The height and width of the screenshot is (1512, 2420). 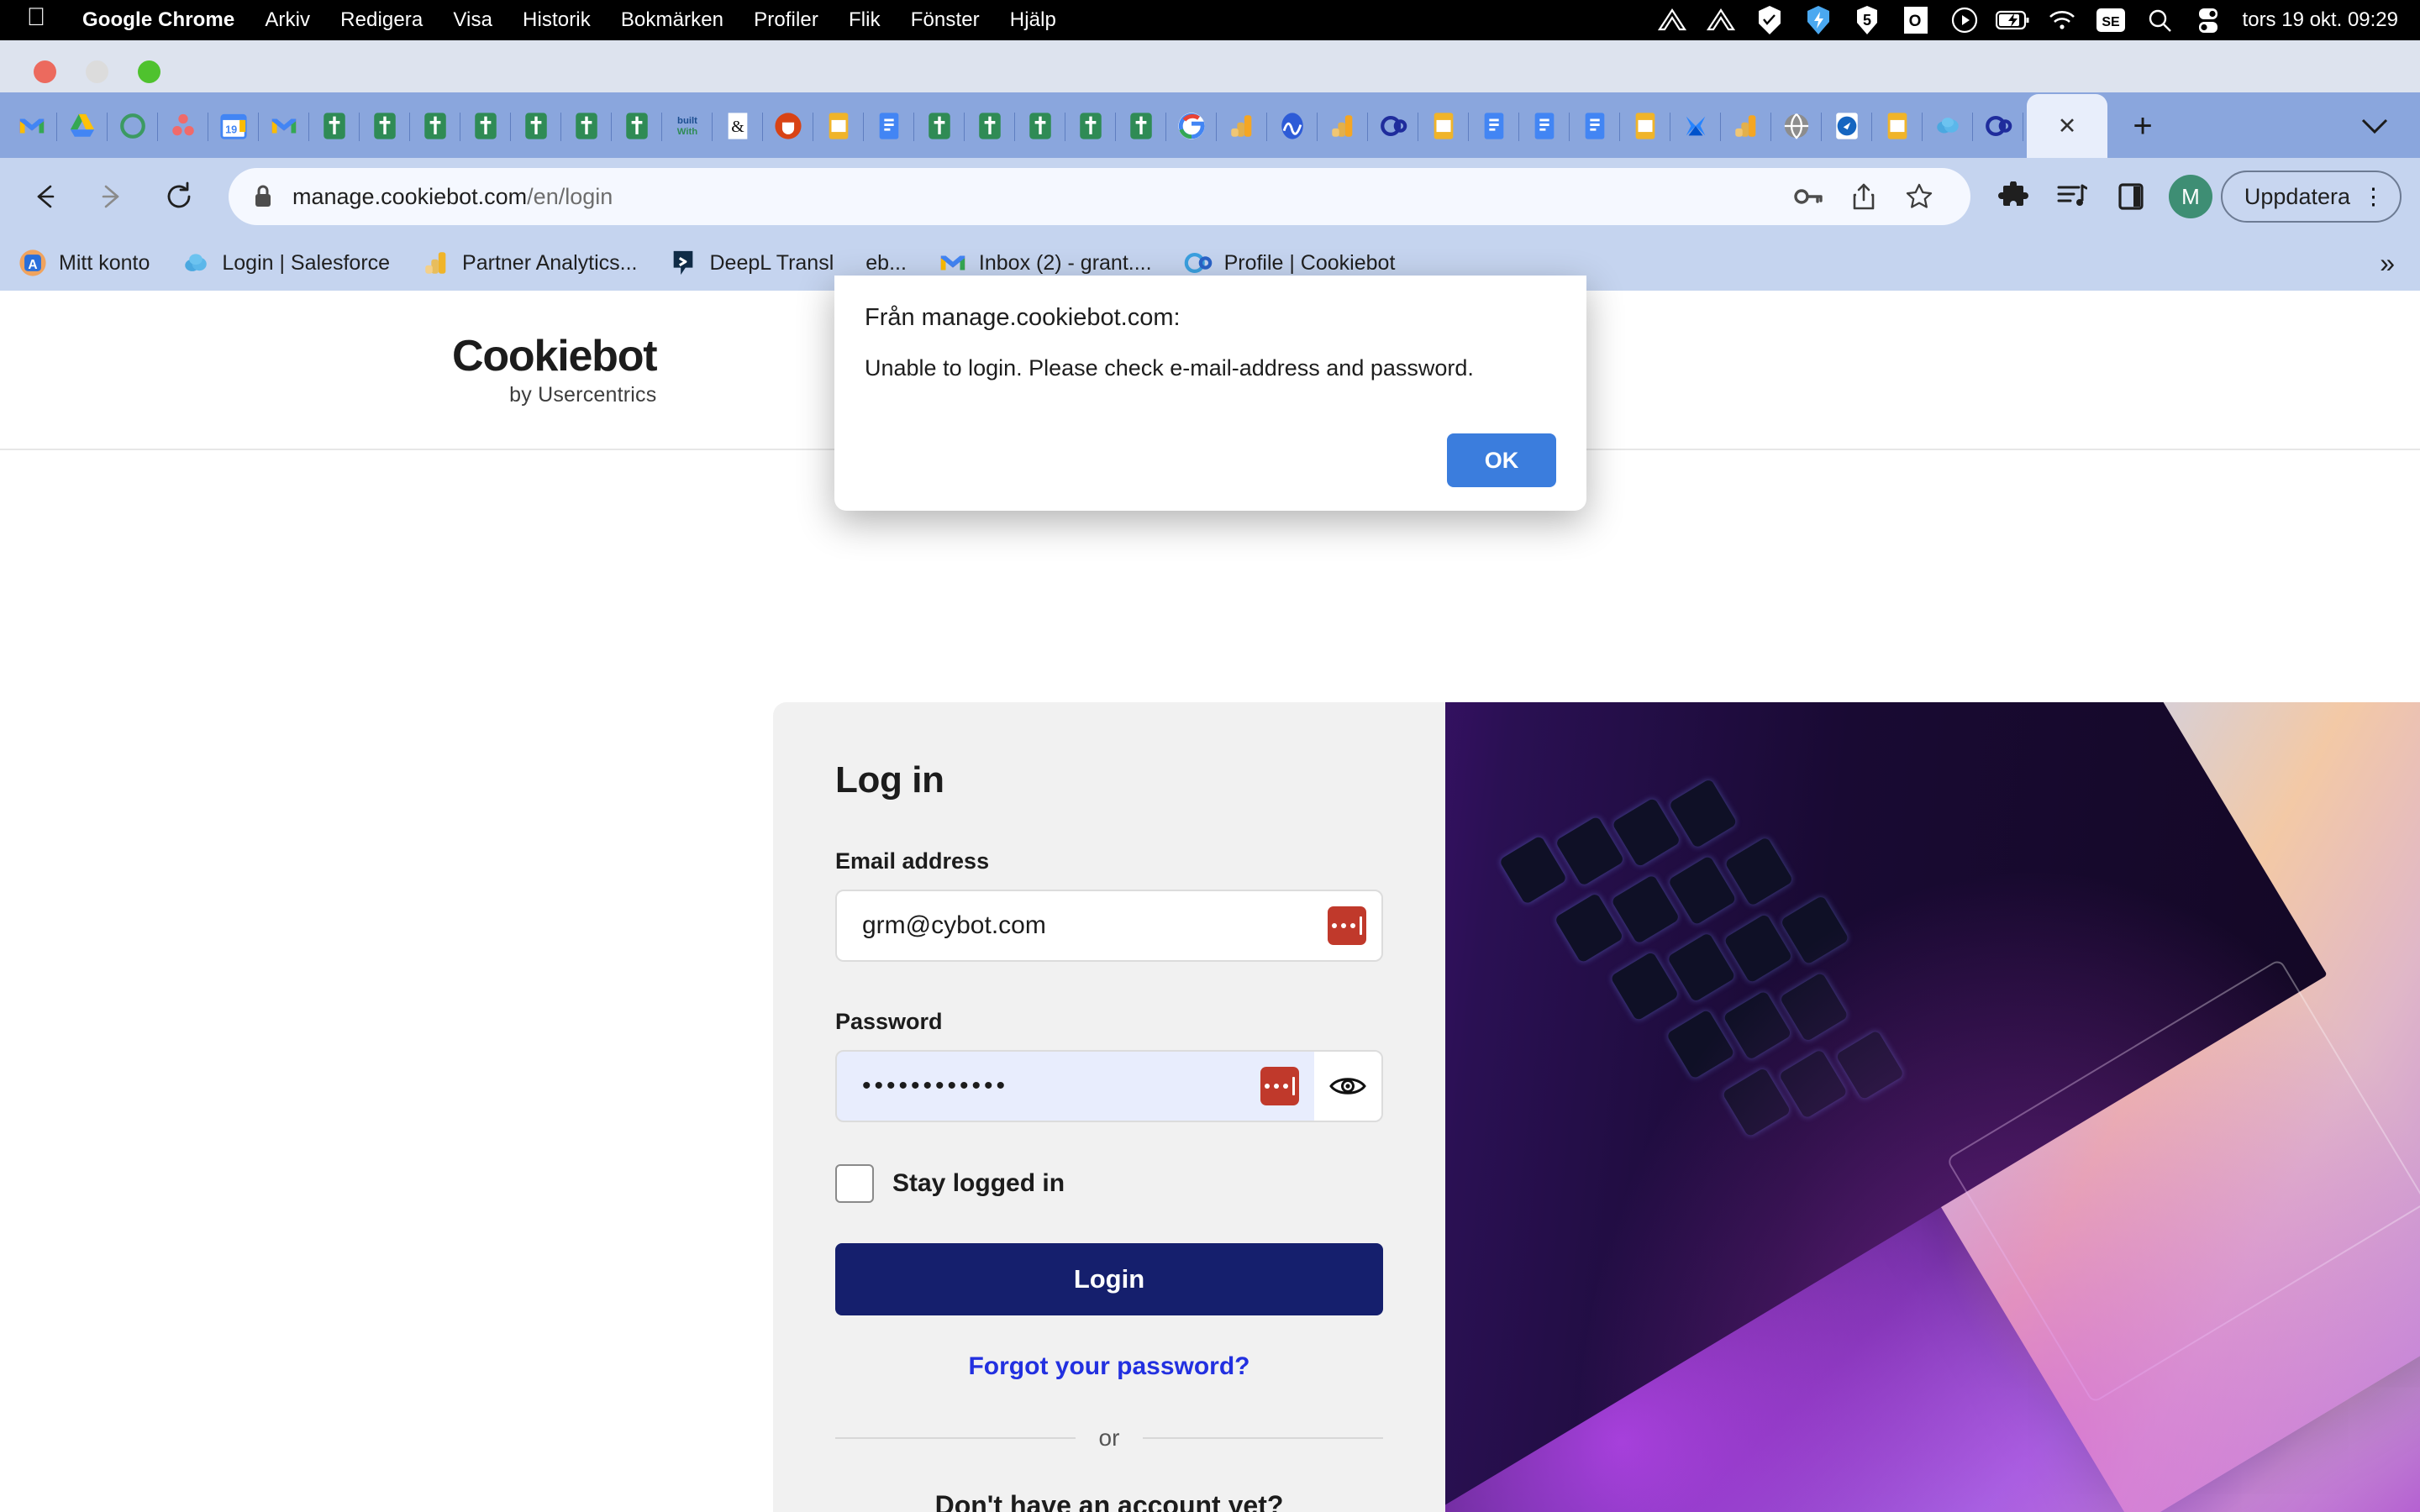 I want to click on bookmark-login-salesforce: Login | Salesforce, so click(x=286, y=263).